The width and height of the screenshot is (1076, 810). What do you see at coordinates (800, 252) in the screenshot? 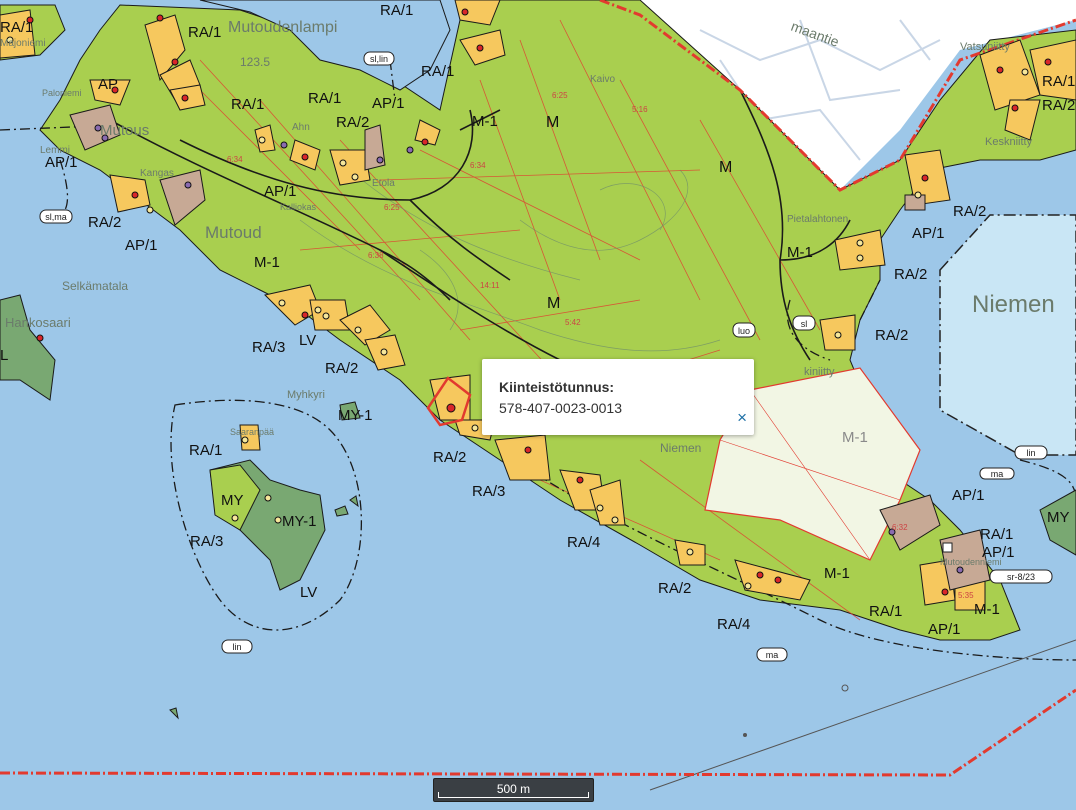
I see `label-m1-selected-top: M-1` at bounding box center [800, 252].